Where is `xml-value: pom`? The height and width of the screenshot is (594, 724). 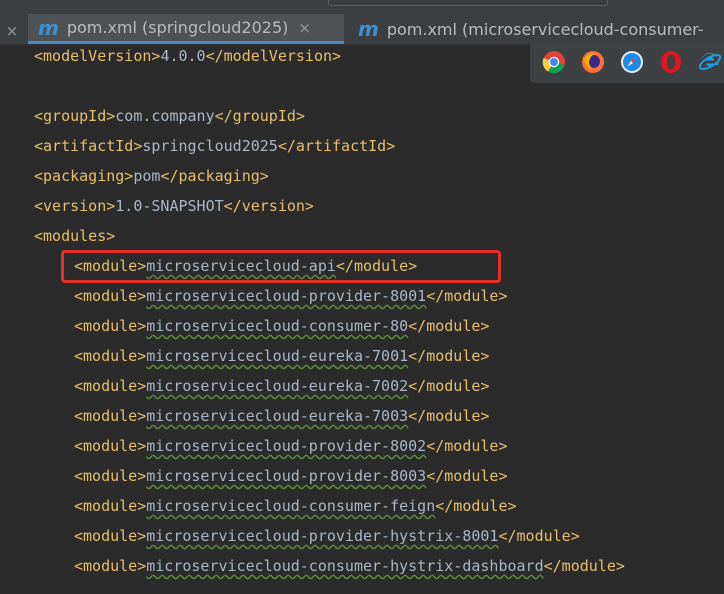
xml-value: pom is located at coordinates (147, 176).